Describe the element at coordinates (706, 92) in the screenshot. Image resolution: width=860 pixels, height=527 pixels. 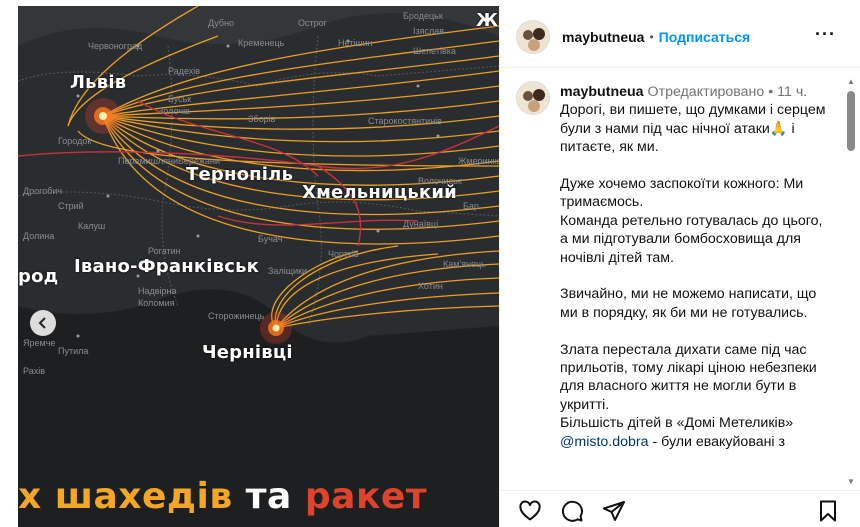
I see `edited-label: Отредактировано` at that location.